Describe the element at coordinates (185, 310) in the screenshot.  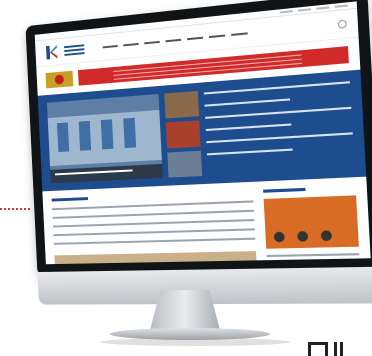
I see `monitor-stand-neck` at that location.